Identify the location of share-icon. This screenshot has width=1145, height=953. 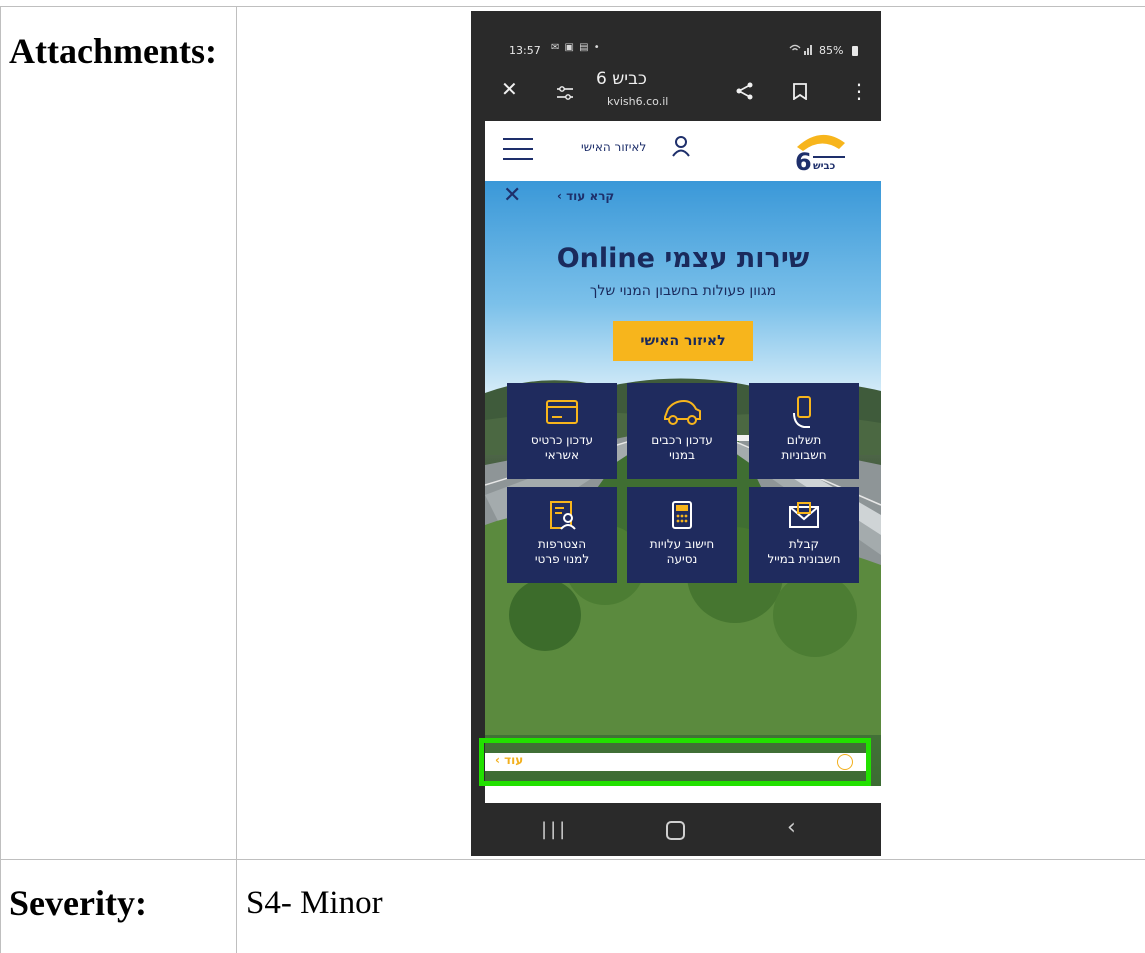
(745, 93).